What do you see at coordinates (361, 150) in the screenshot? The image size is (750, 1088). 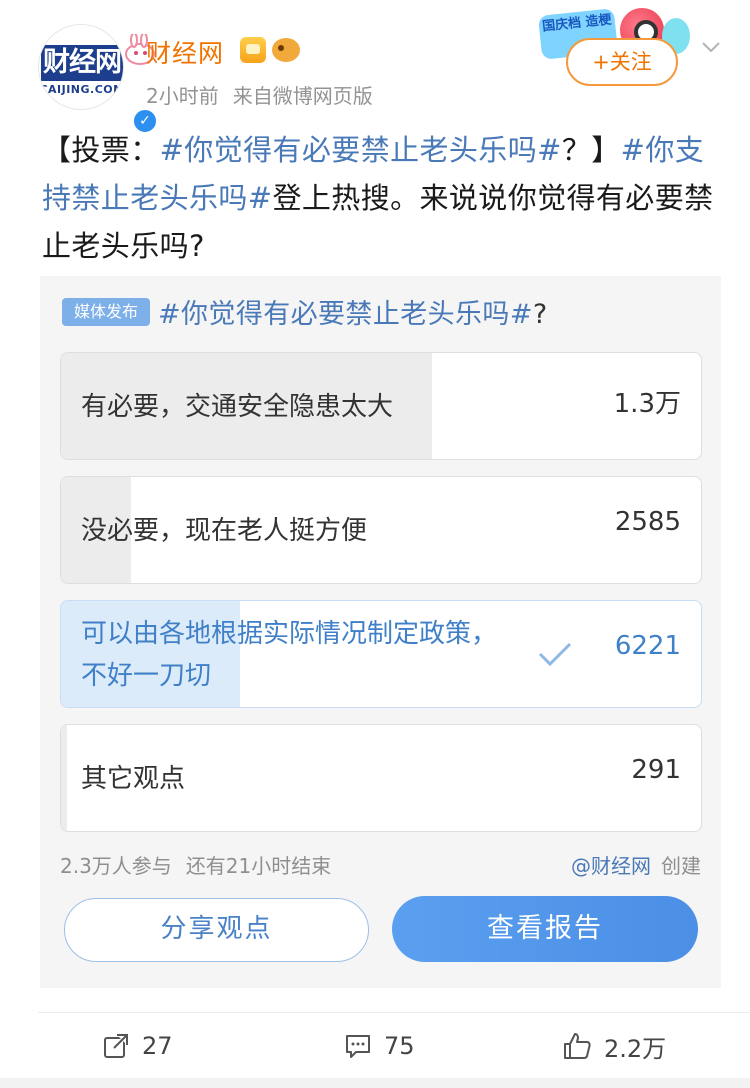 I see `topic-link: #你觉得有必要禁止老头乐吗#` at bounding box center [361, 150].